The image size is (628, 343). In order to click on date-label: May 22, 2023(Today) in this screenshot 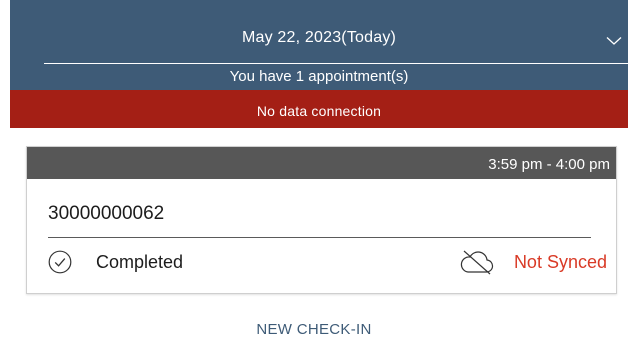, I will do `click(319, 37)`.